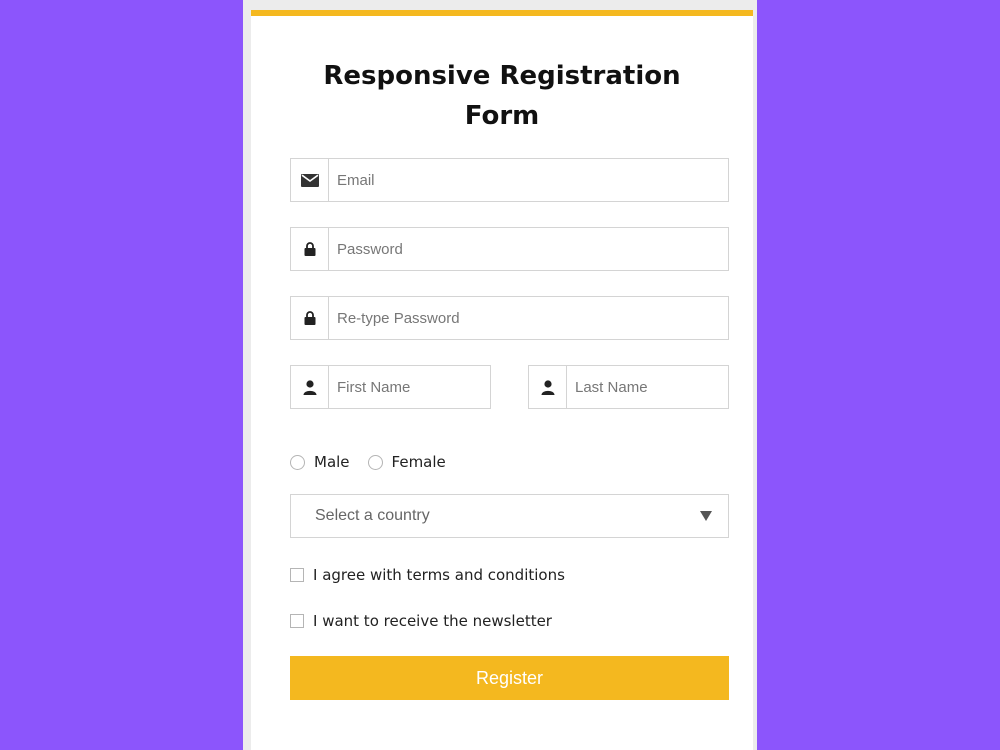 This screenshot has height=750, width=1000. What do you see at coordinates (502, 96) in the screenshot?
I see `page-title: Responsive Registration Form` at bounding box center [502, 96].